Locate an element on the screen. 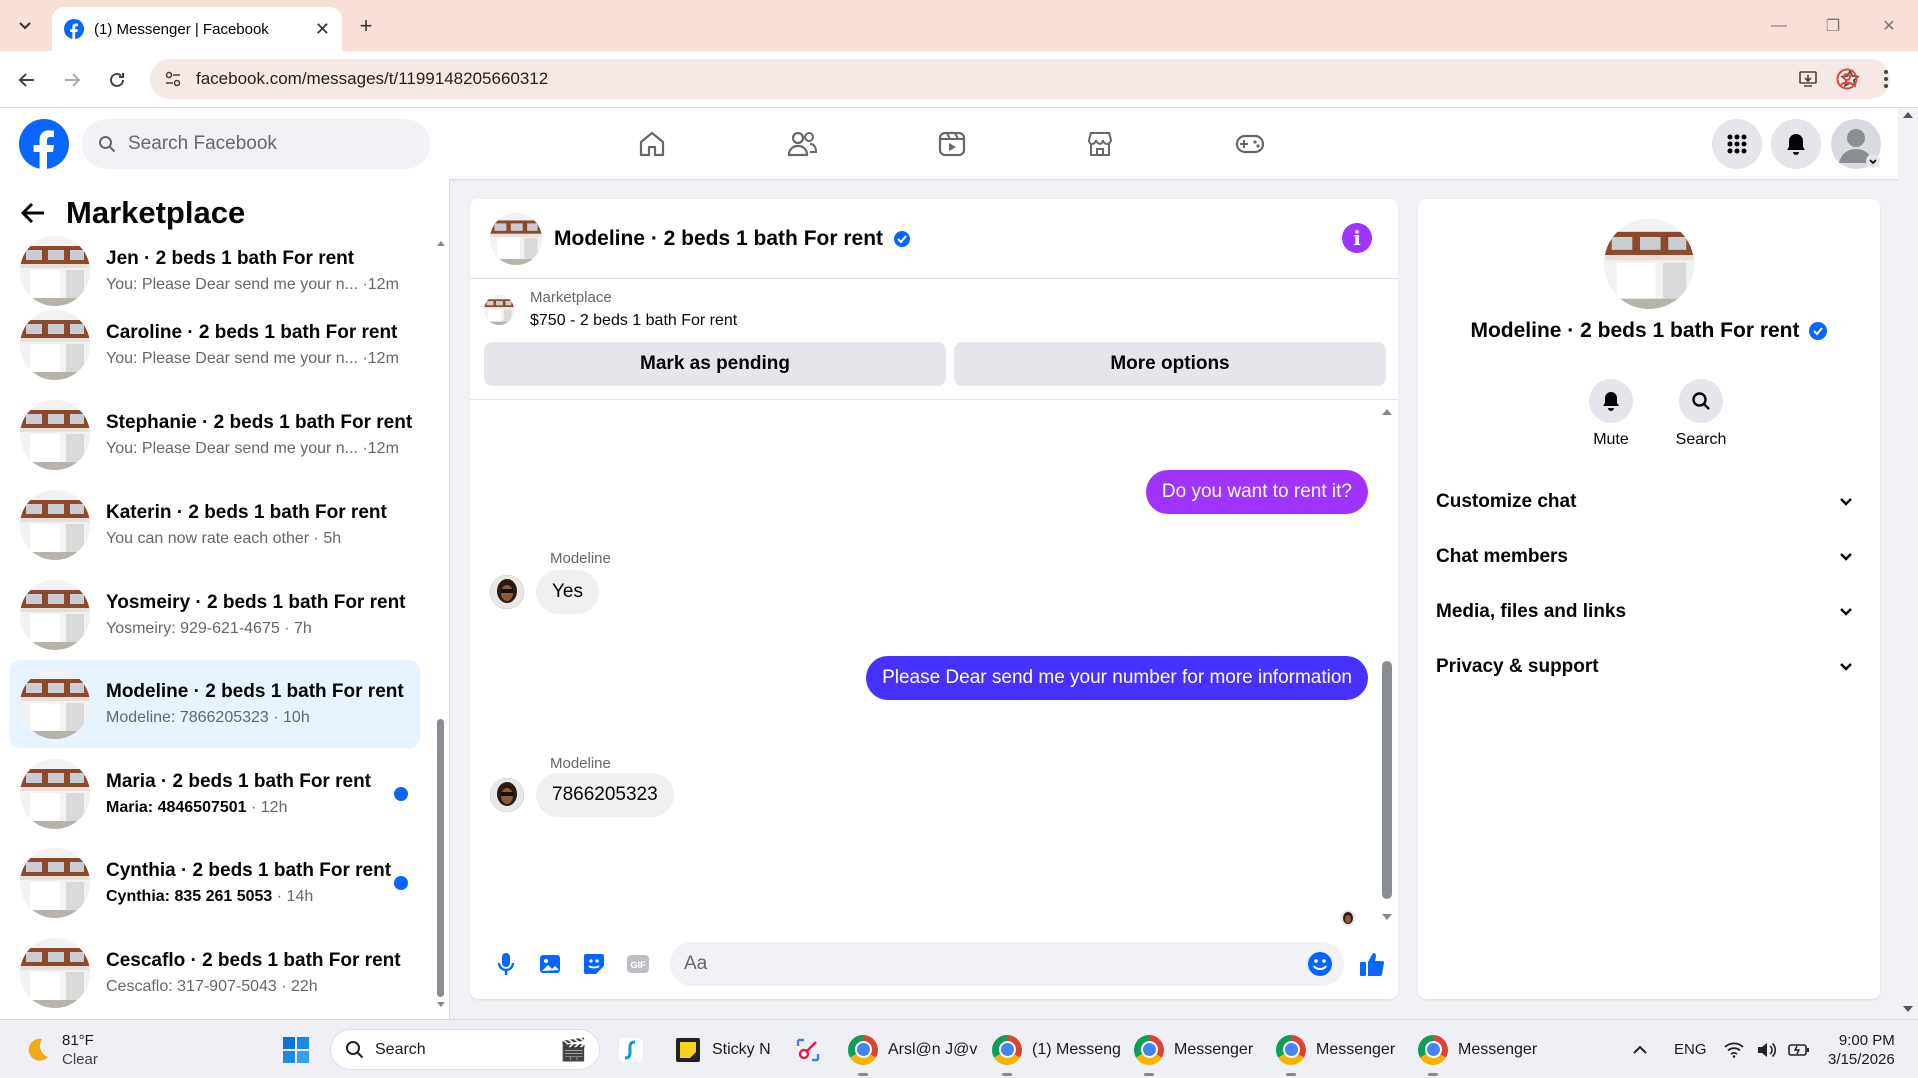 The height and width of the screenshot is (1078, 1918). taskbar-app-chrome-5: Messenger is located at coordinates (1477, 1049).